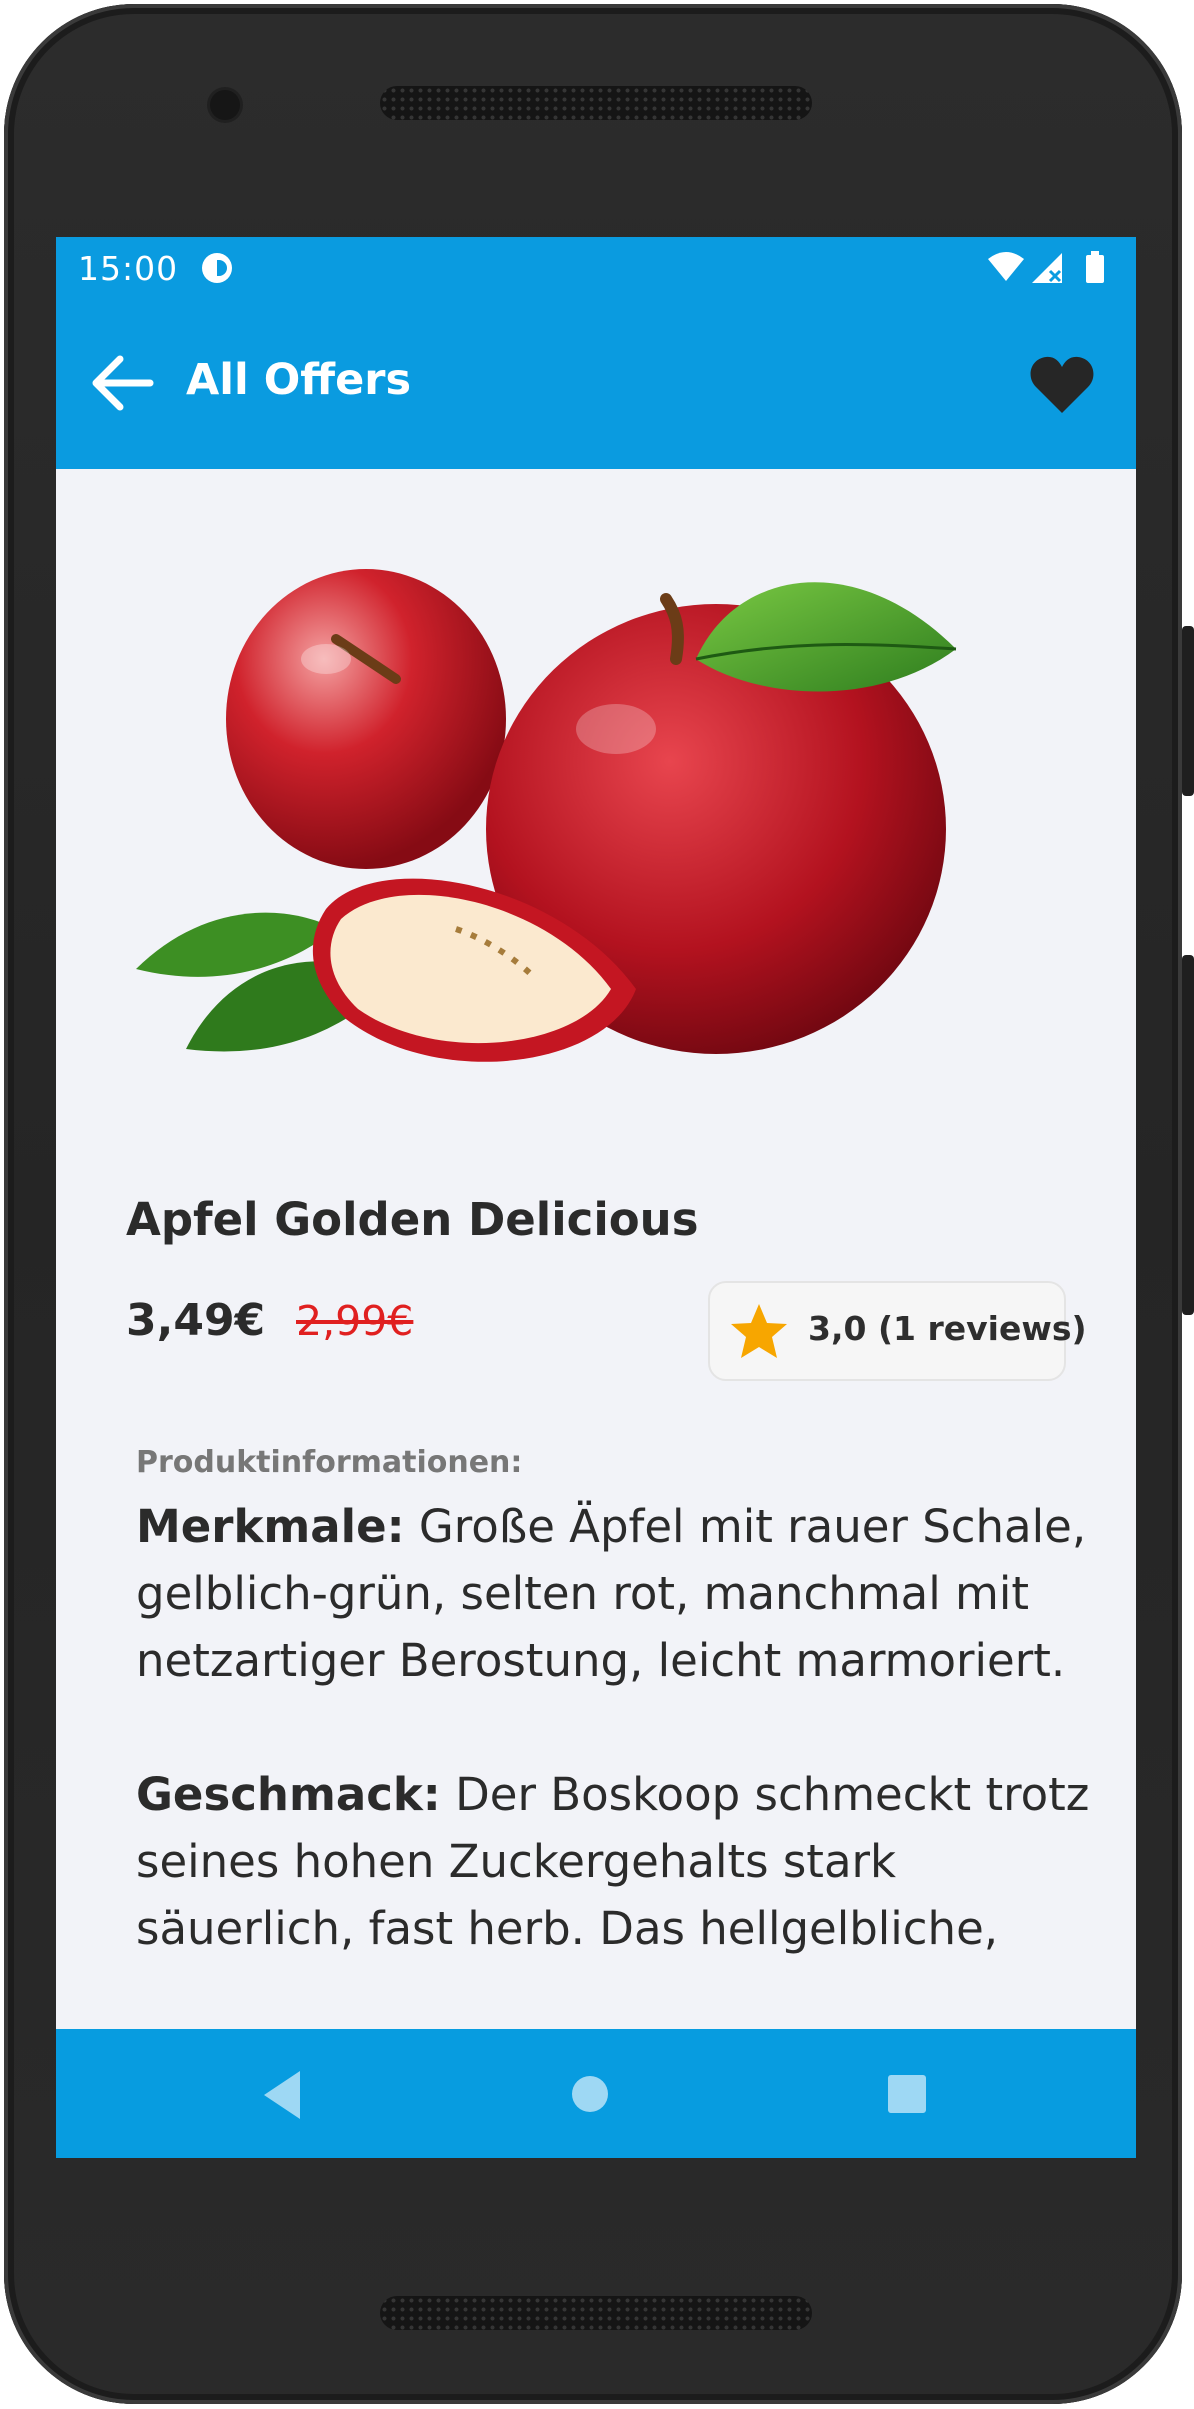 This screenshot has width=1194, height=2409. Describe the element at coordinates (947, 1328) in the screenshot. I see `rating-text: 3,0 (1 reviews)` at that location.